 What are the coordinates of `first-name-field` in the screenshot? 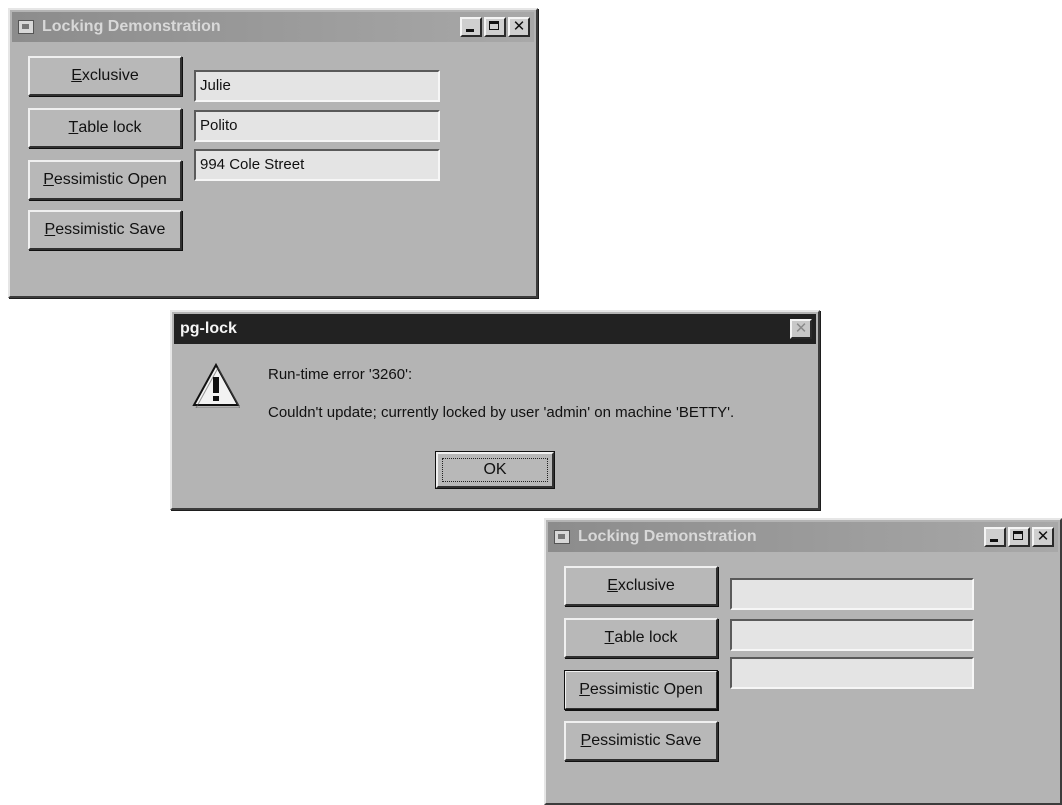 It's located at (852, 594).